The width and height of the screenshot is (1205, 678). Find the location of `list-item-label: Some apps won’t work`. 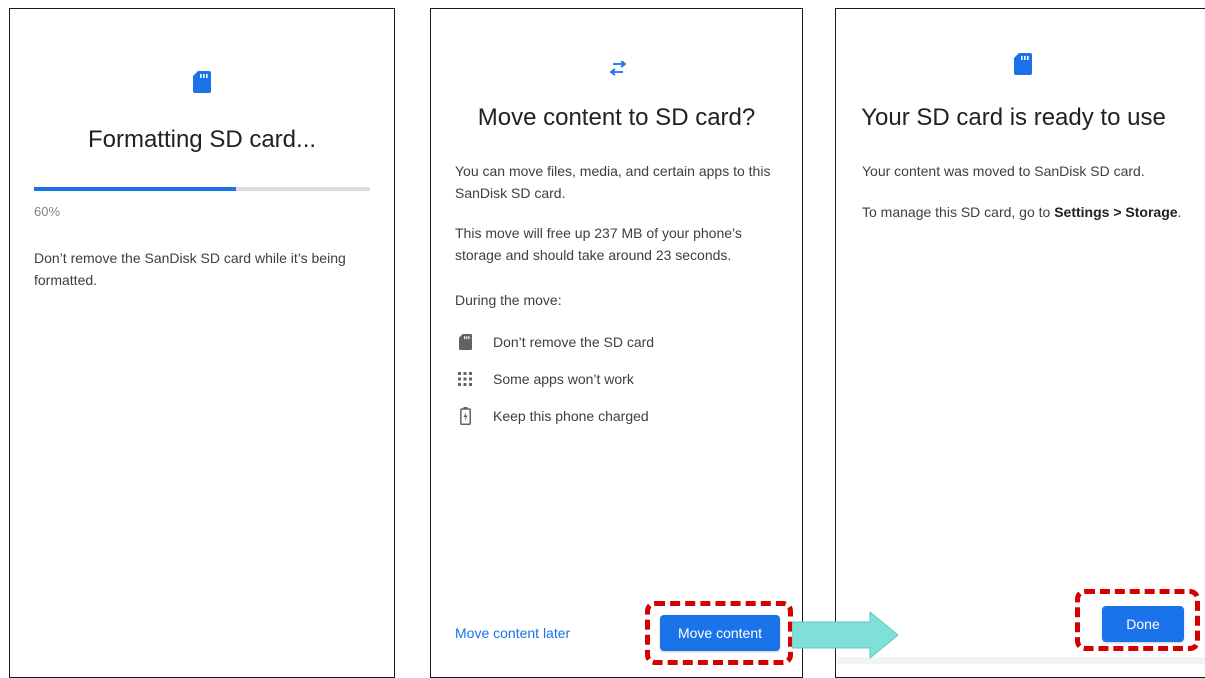

list-item-label: Some apps won’t work is located at coordinates (563, 379).